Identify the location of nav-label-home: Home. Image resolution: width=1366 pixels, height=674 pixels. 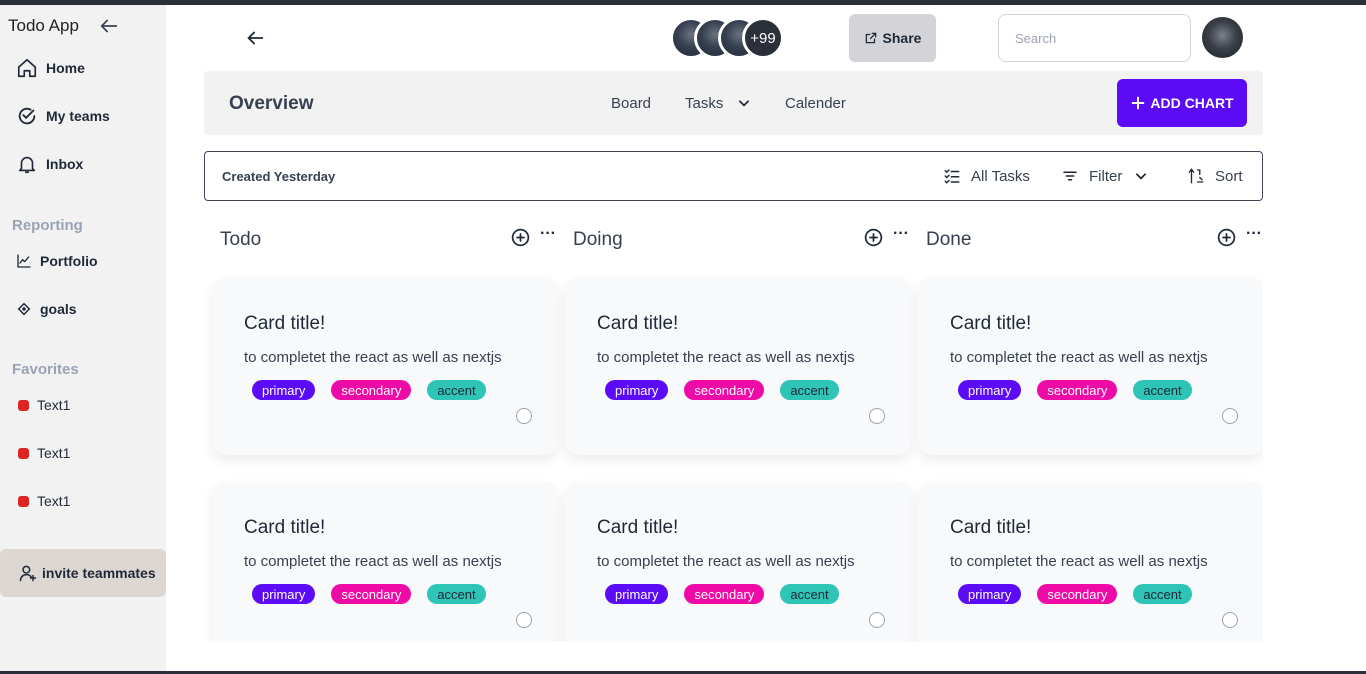
(65, 68).